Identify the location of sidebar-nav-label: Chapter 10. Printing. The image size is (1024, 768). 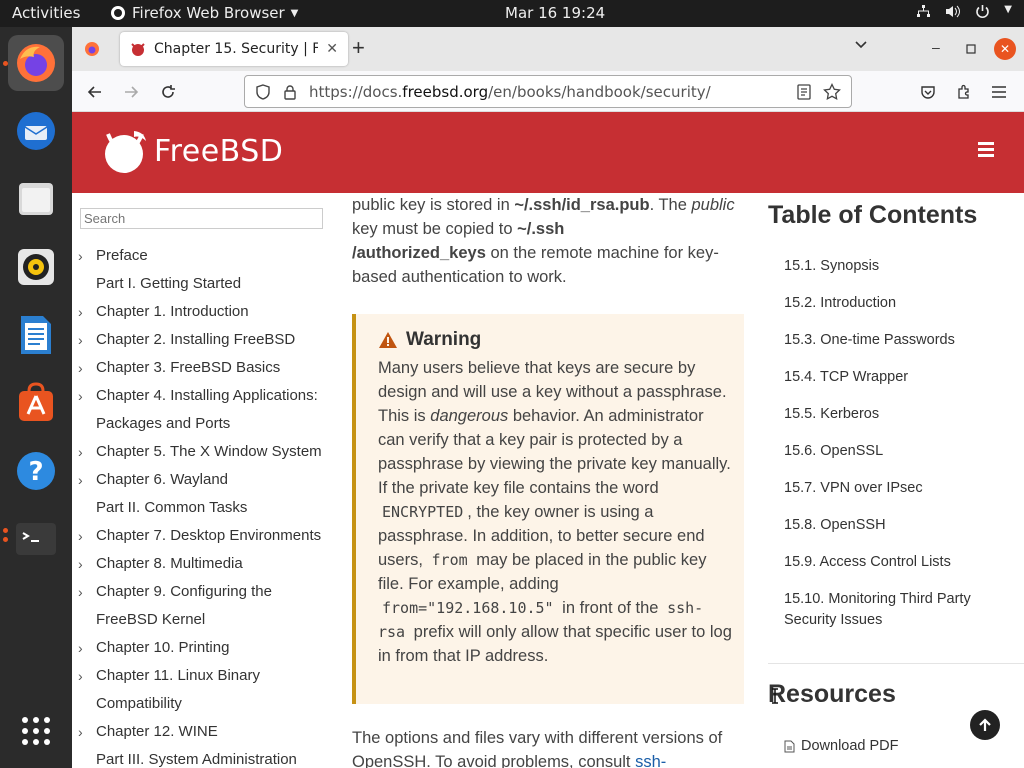
(163, 647).